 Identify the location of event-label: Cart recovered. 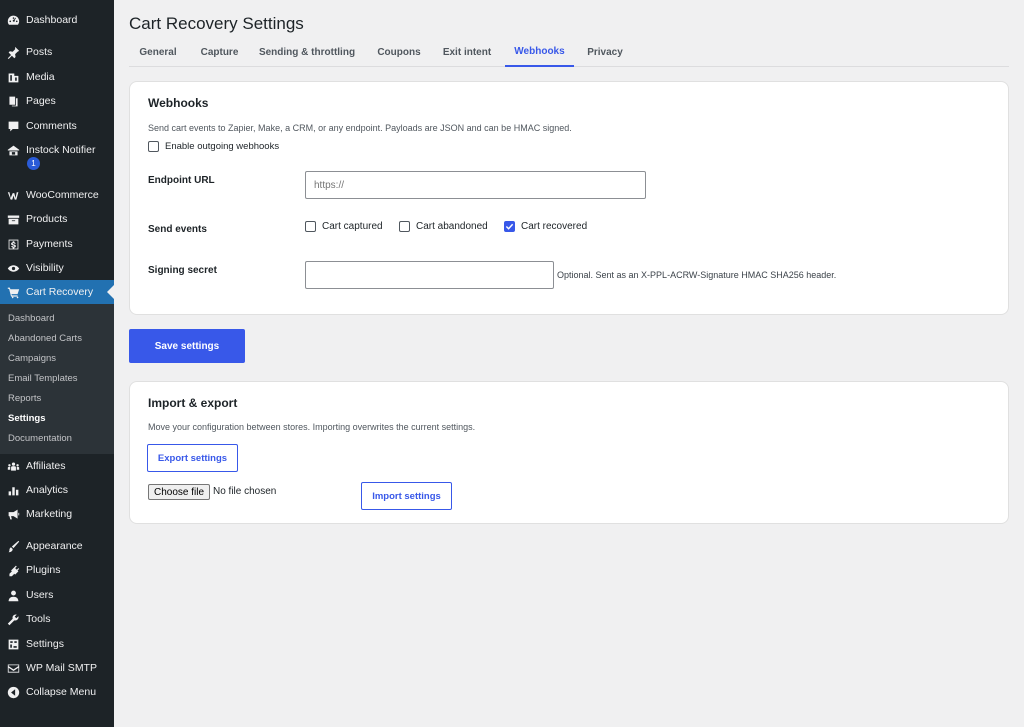
(554, 226).